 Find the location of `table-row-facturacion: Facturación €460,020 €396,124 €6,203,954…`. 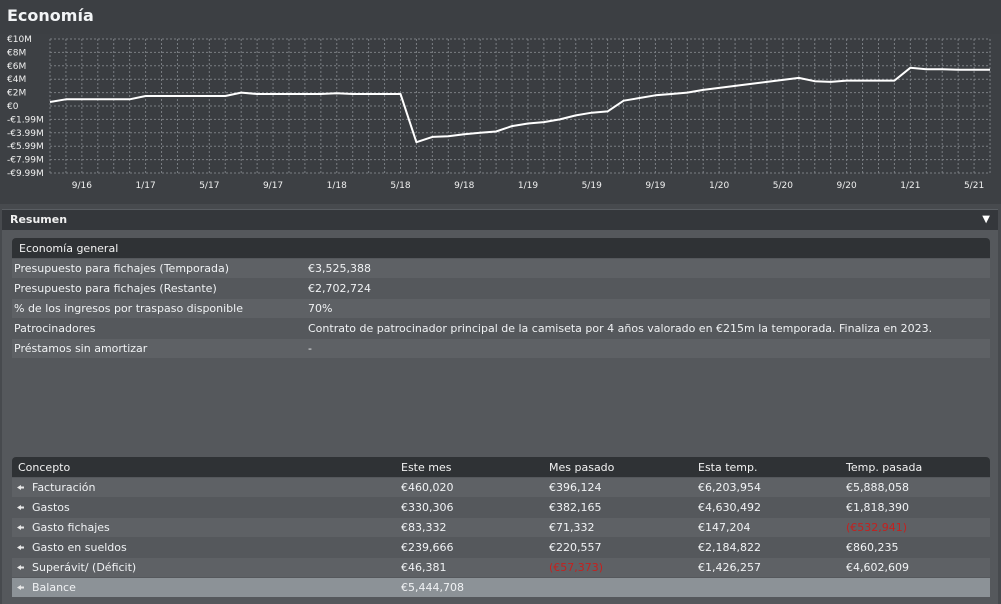

table-row-facturacion: Facturación €460,020 €396,124 €6,203,954… is located at coordinates (501, 487).